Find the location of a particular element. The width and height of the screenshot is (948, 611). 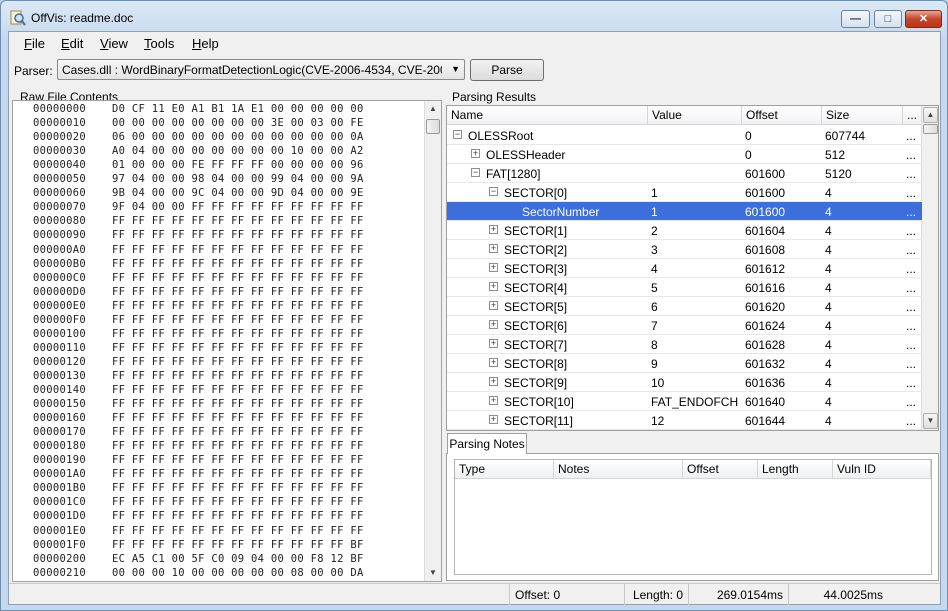

hex-bytes: FF FF FF FF FF FF FF FF FF FF FF FF BF is located at coordinates (238, 545).